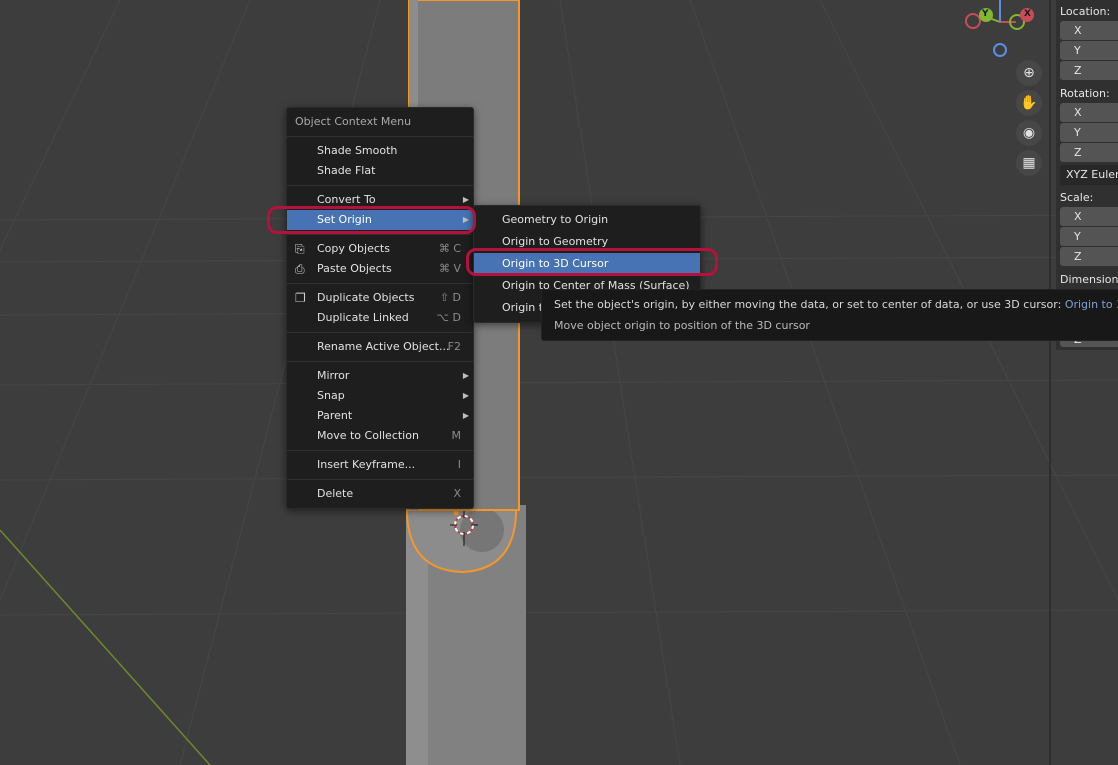 This screenshot has height=765, width=1118. I want to click on menu-item-duplicate-linked: Duplicate Linked ⌥ D, so click(380, 318).